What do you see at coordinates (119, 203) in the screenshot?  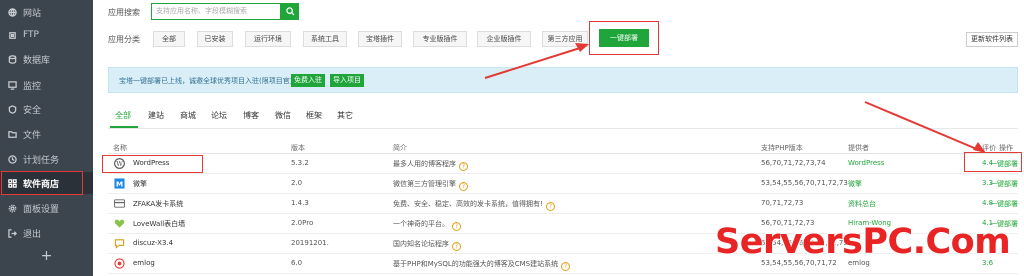 I see `zfaka-logo-icon` at bounding box center [119, 203].